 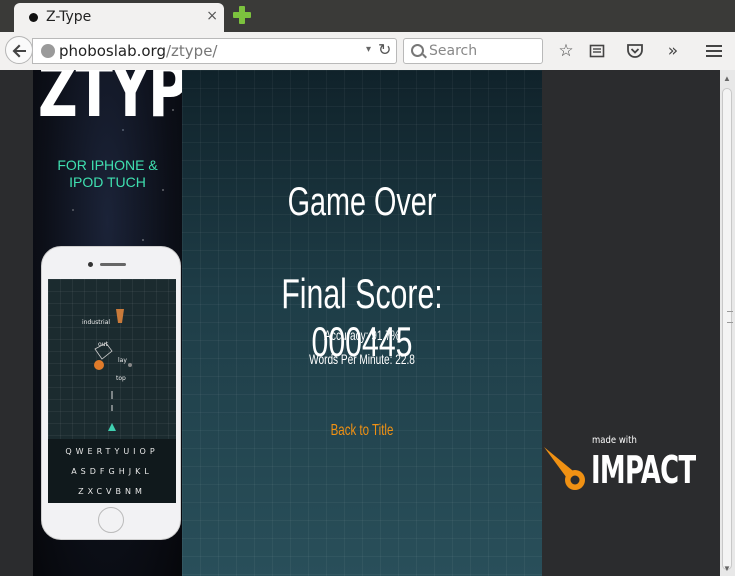 I want to click on reload-icon: ↻, so click(x=384, y=49).